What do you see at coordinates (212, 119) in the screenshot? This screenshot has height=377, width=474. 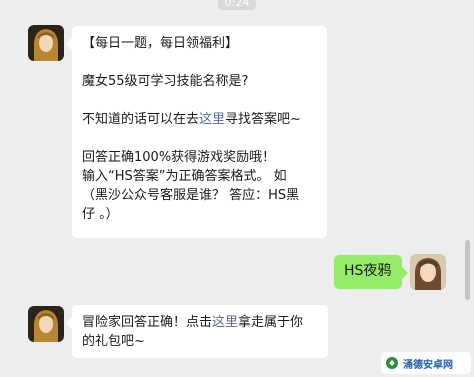 I see `answer-link: 这里` at bounding box center [212, 119].